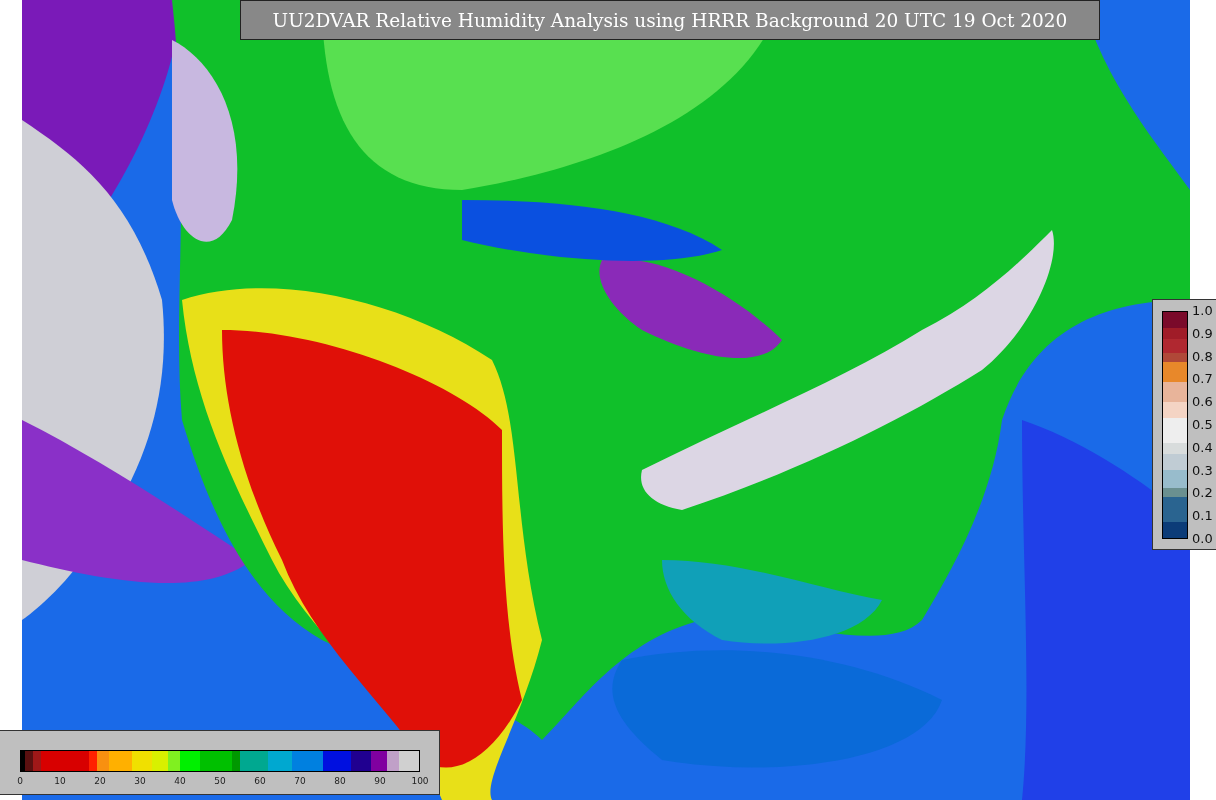 The width and height of the screenshot is (1216, 800). Describe the element at coordinates (1202, 493) in the screenshot. I see `tick-label: 0.2` at that location.